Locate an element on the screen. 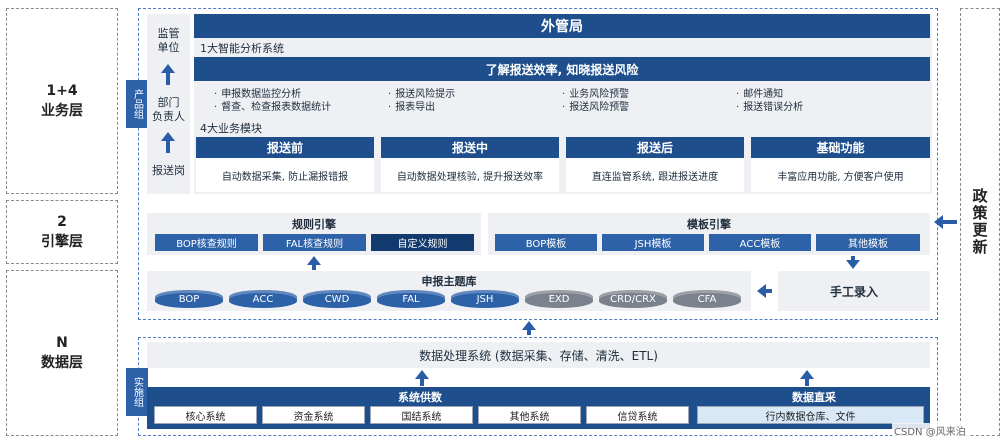 This screenshot has width=1007, height=445. impl-group-label: 实施组 is located at coordinates (137, 392).